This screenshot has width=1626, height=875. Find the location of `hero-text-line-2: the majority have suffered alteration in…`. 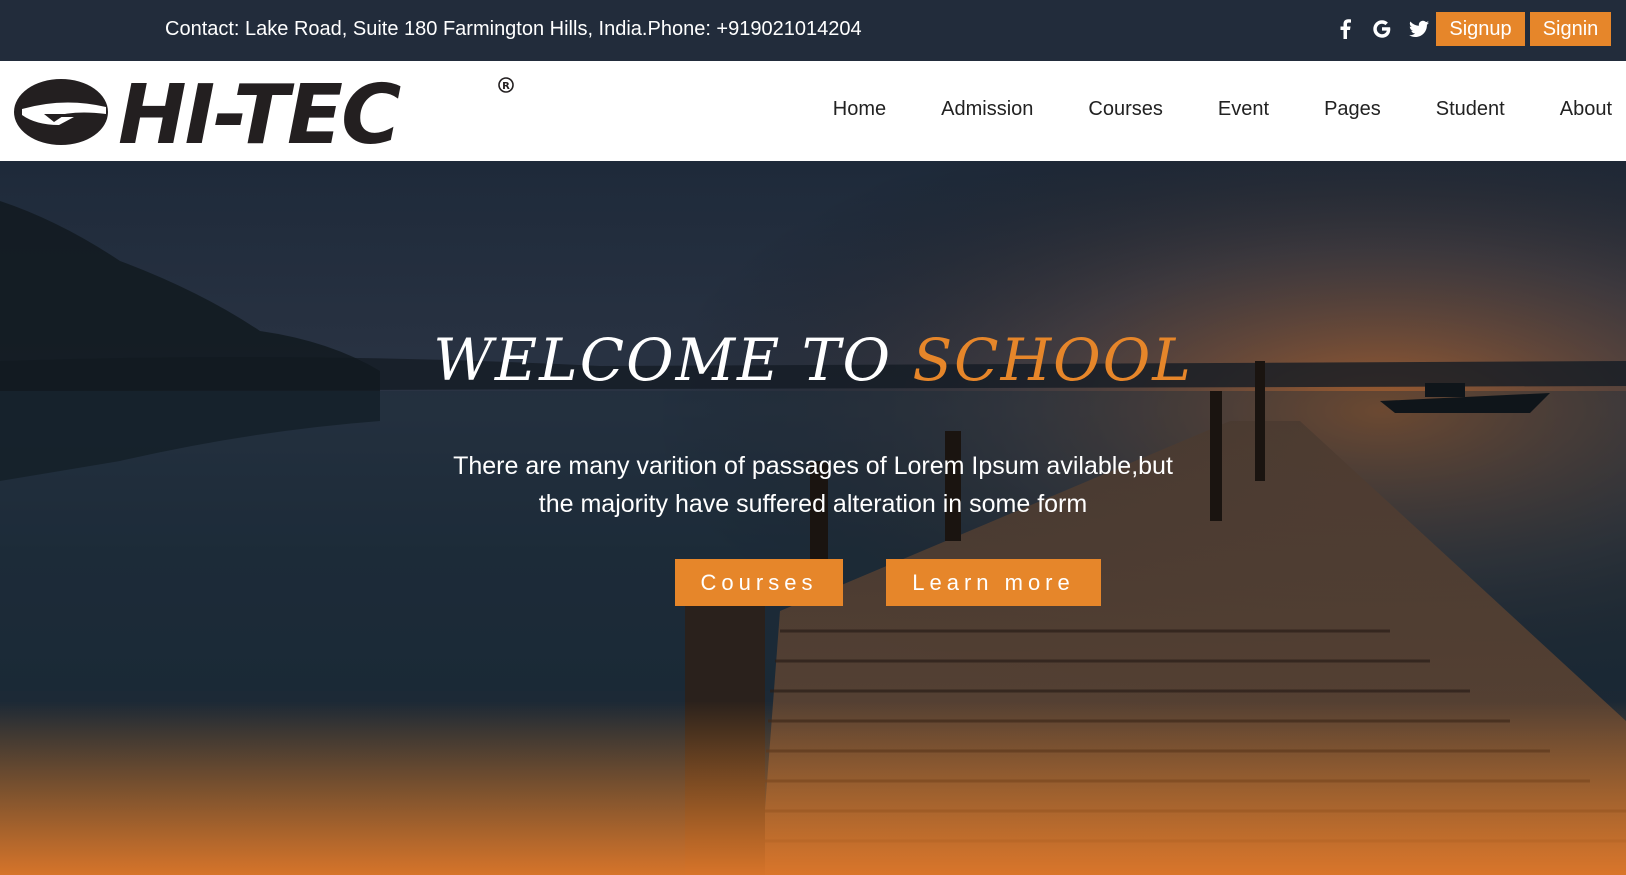

hero-text-line-2: the majority have suffered alteration in… is located at coordinates (813, 504).